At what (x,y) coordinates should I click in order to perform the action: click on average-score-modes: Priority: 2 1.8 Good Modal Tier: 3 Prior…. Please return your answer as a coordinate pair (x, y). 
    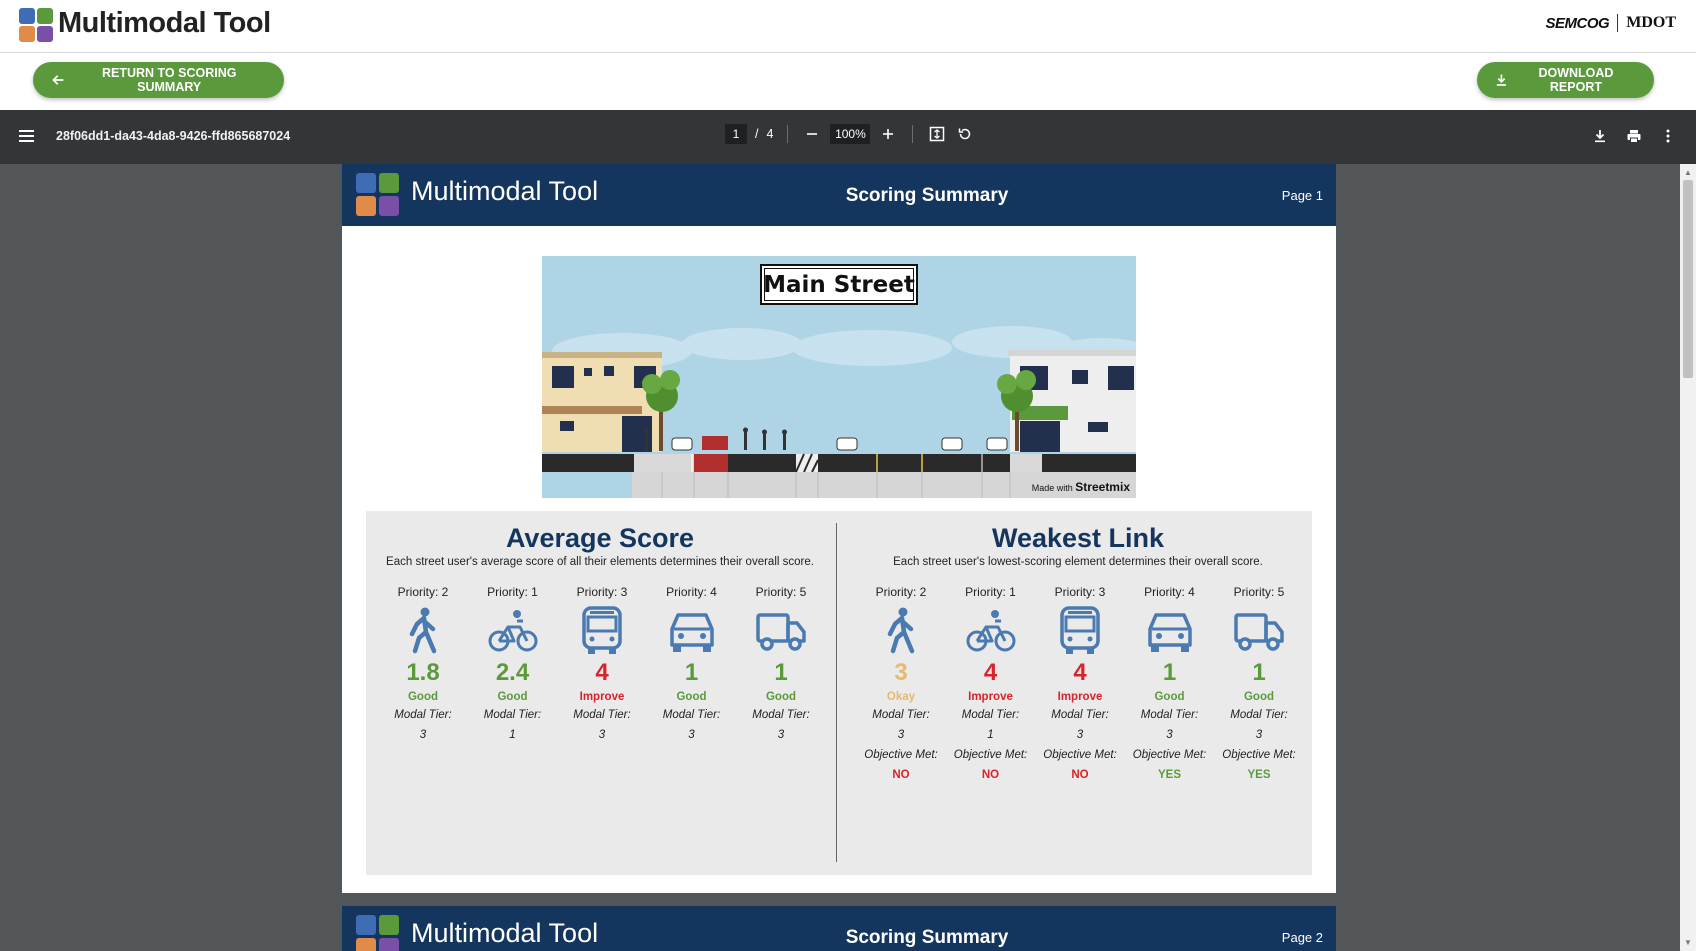
    Looking at the image, I should click on (602, 667).